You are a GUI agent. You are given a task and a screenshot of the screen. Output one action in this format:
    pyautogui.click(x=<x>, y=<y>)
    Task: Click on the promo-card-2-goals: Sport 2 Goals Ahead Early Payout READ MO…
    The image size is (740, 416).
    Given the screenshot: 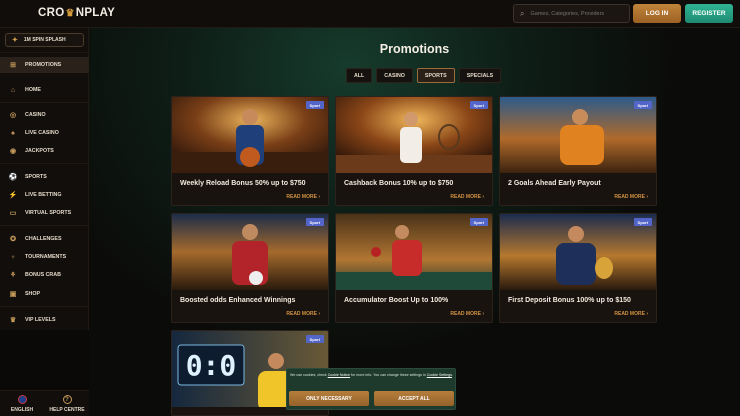 What is the action you would take?
    pyautogui.click(x=578, y=151)
    